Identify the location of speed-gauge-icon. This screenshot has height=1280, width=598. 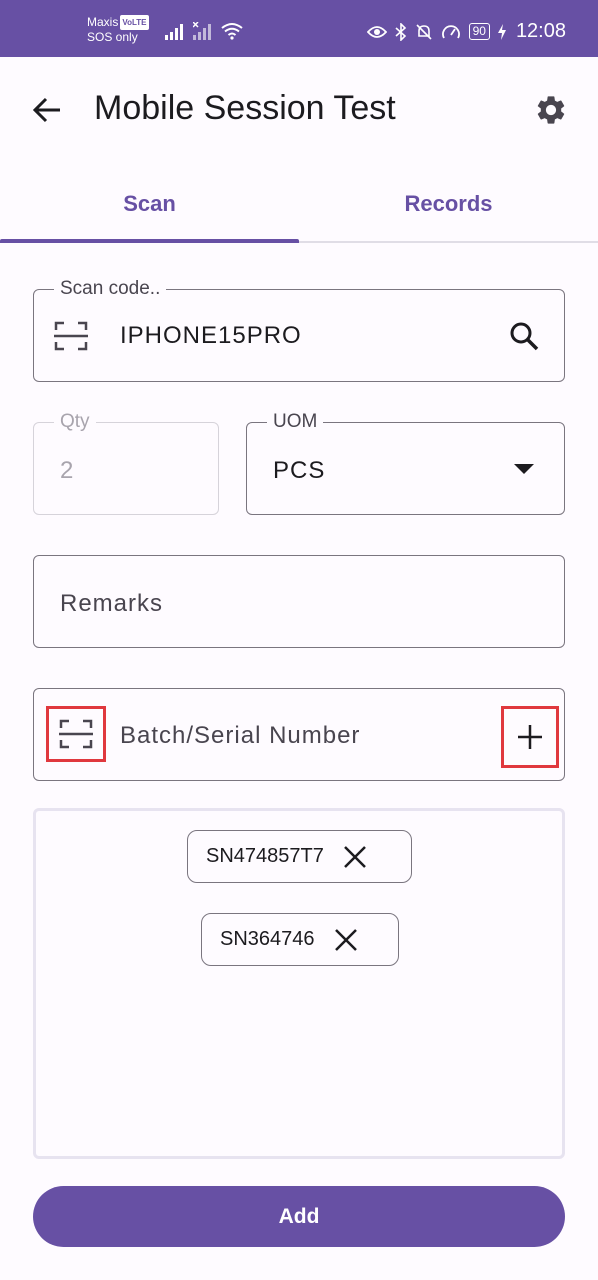
(450, 31).